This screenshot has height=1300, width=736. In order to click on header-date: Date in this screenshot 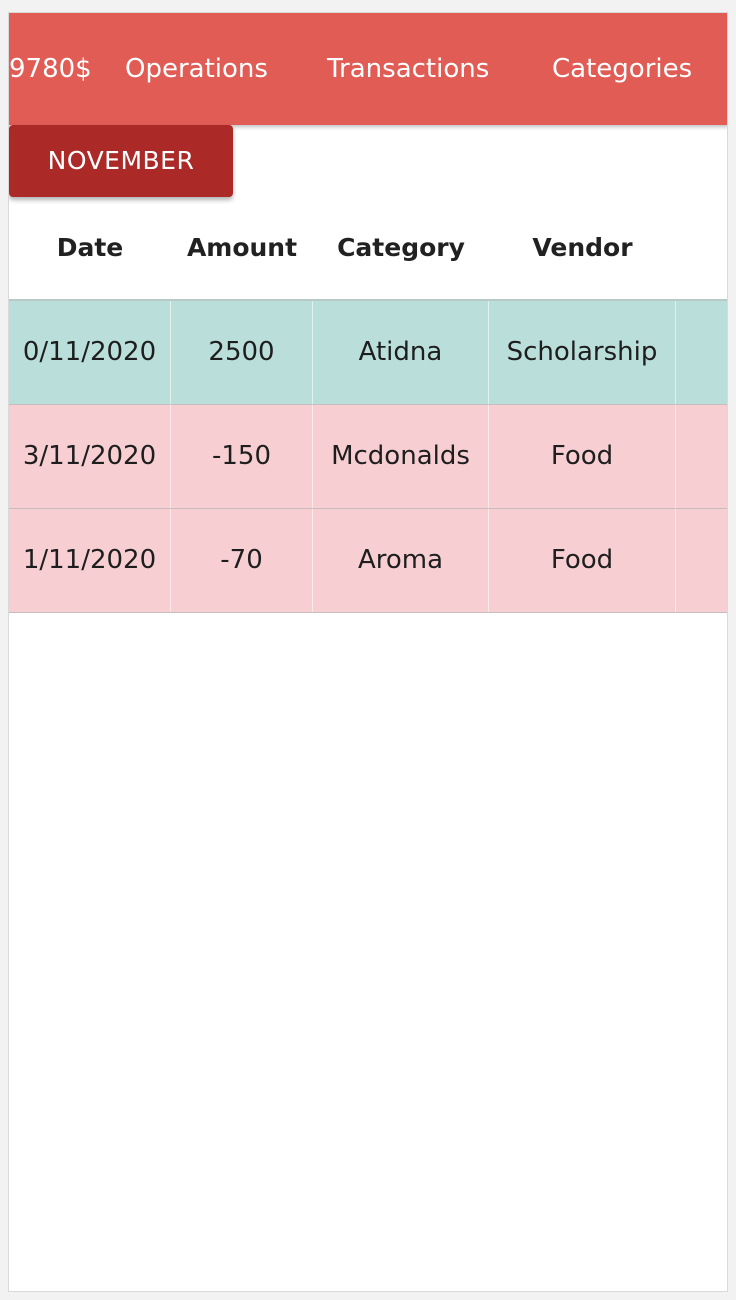, I will do `click(90, 247)`.